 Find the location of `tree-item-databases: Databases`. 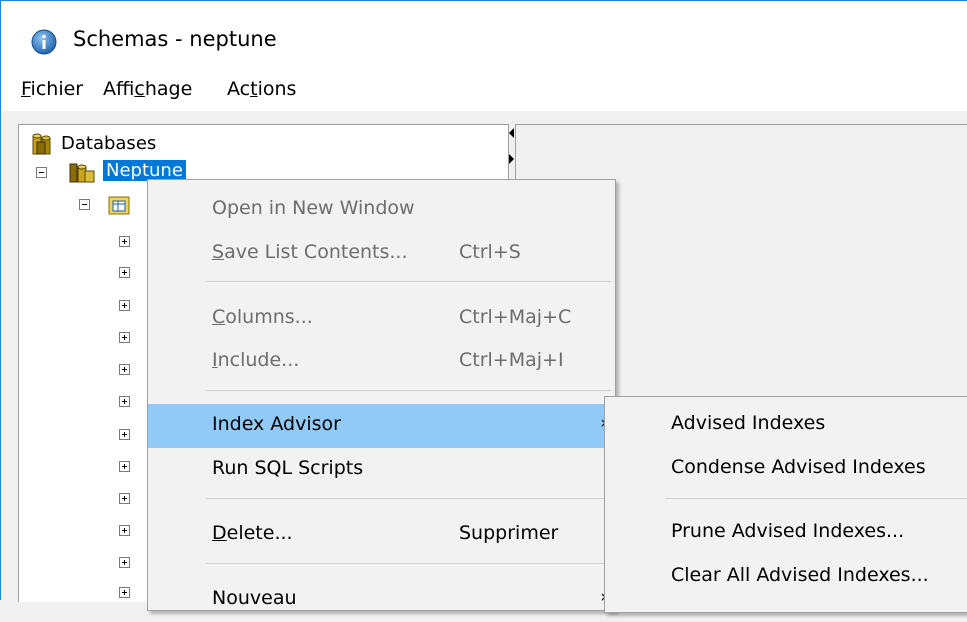

tree-item-databases: Databases is located at coordinates (259, 143).